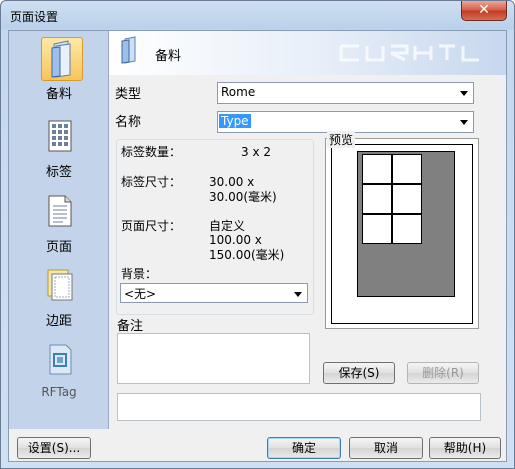  What do you see at coordinates (257, 15) in the screenshot?
I see `title-bar: 页面设置 ✕` at bounding box center [257, 15].